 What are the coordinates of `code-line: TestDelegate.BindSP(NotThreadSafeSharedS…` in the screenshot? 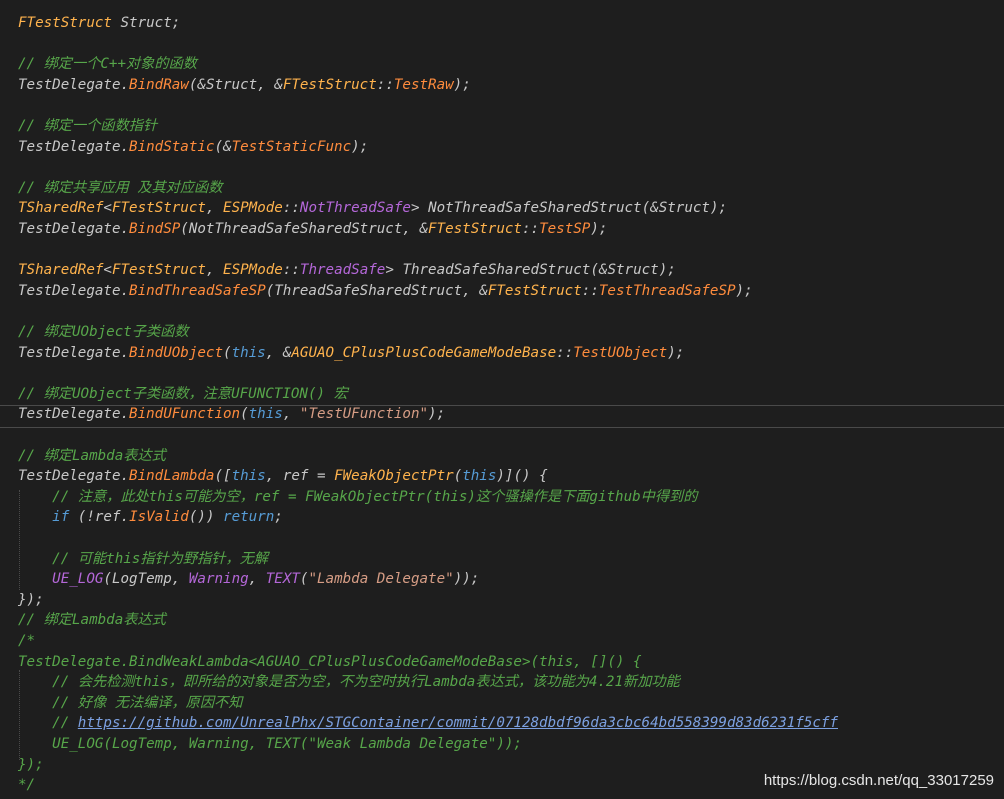 It's located at (312, 229).